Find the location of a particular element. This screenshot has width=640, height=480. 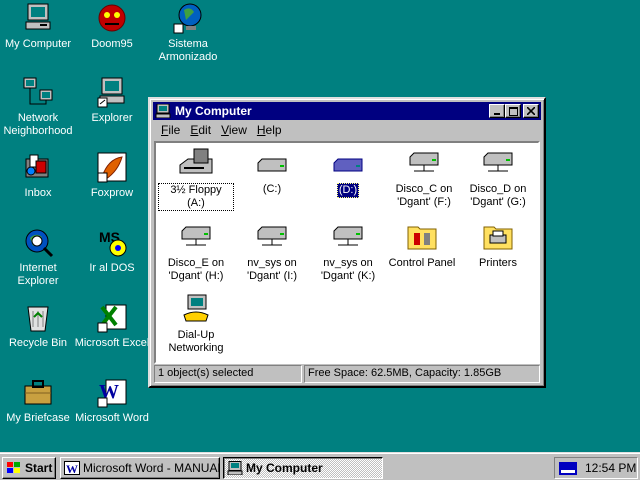

system-tray: 12:54 PM is located at coordinates (596, 468).